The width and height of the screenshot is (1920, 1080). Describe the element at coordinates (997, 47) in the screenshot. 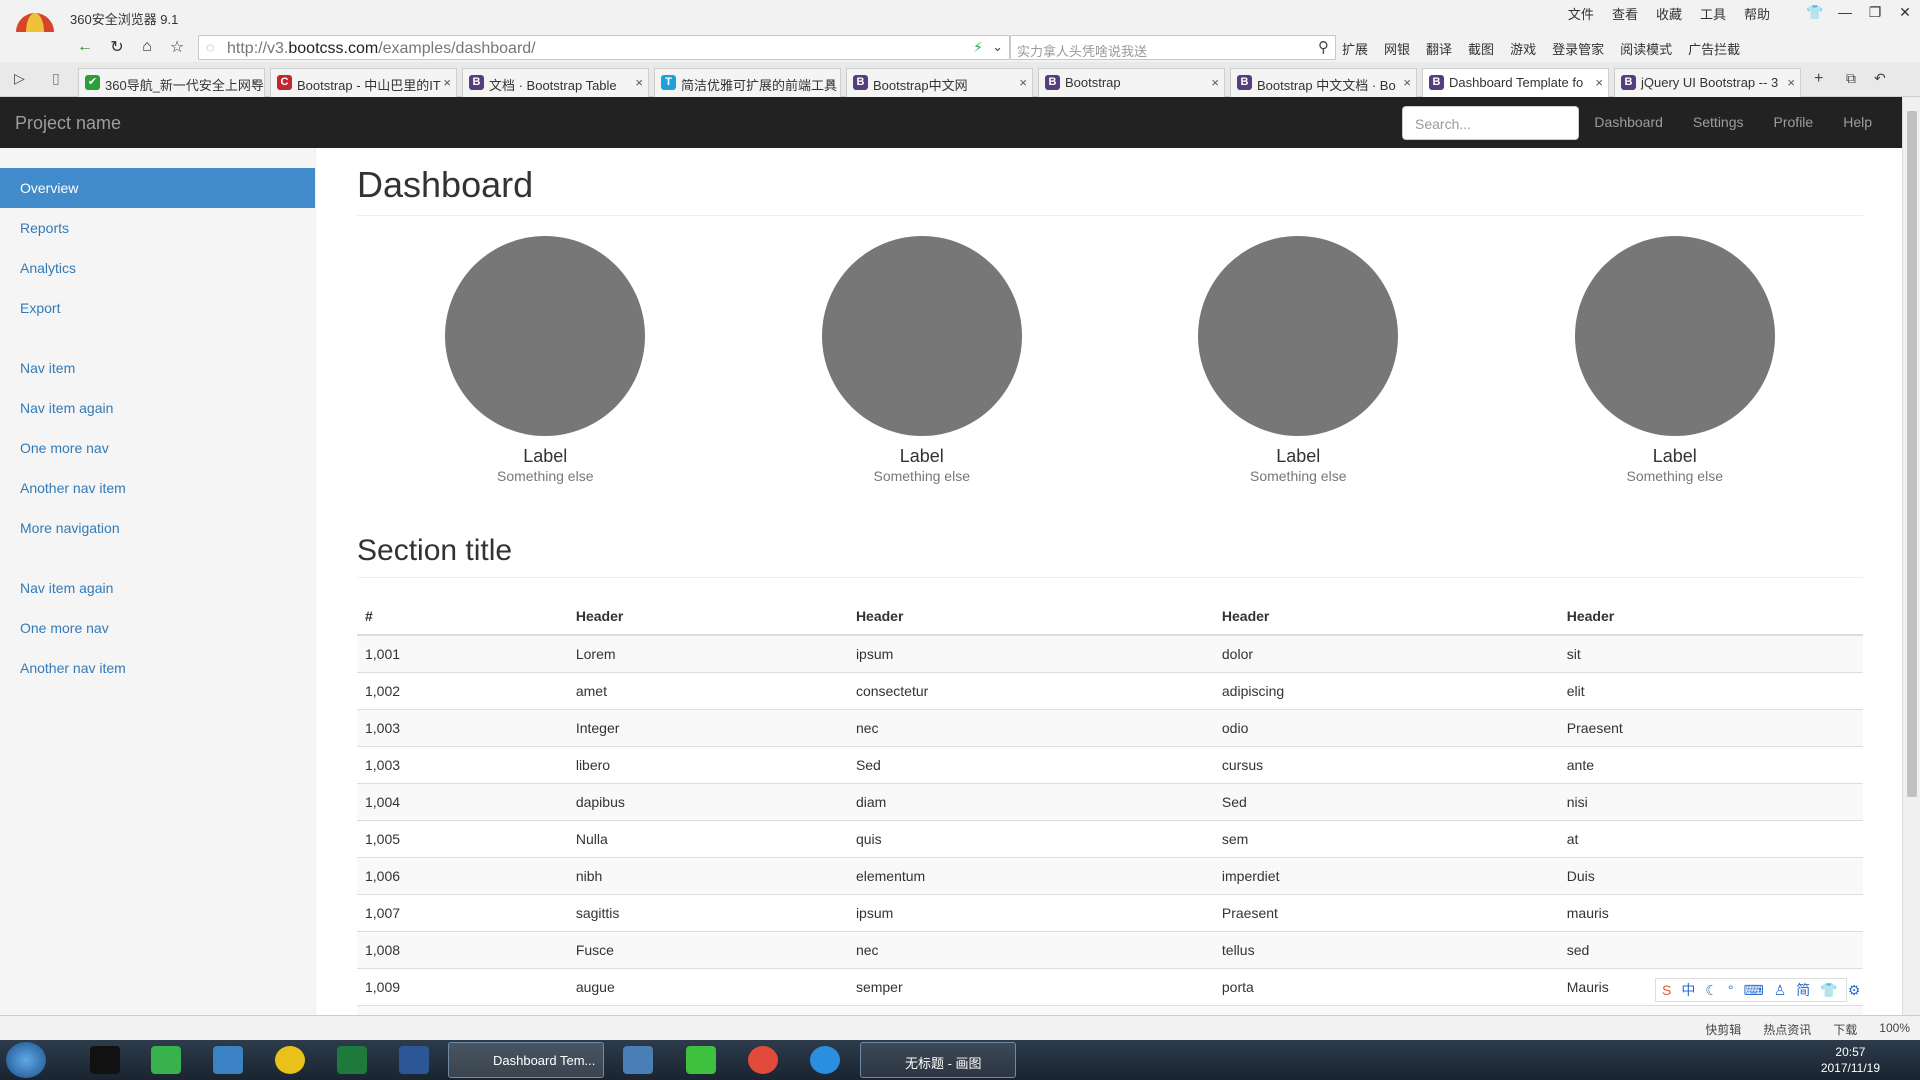

I see `url-dropdown-icon: ⌄` at that location.